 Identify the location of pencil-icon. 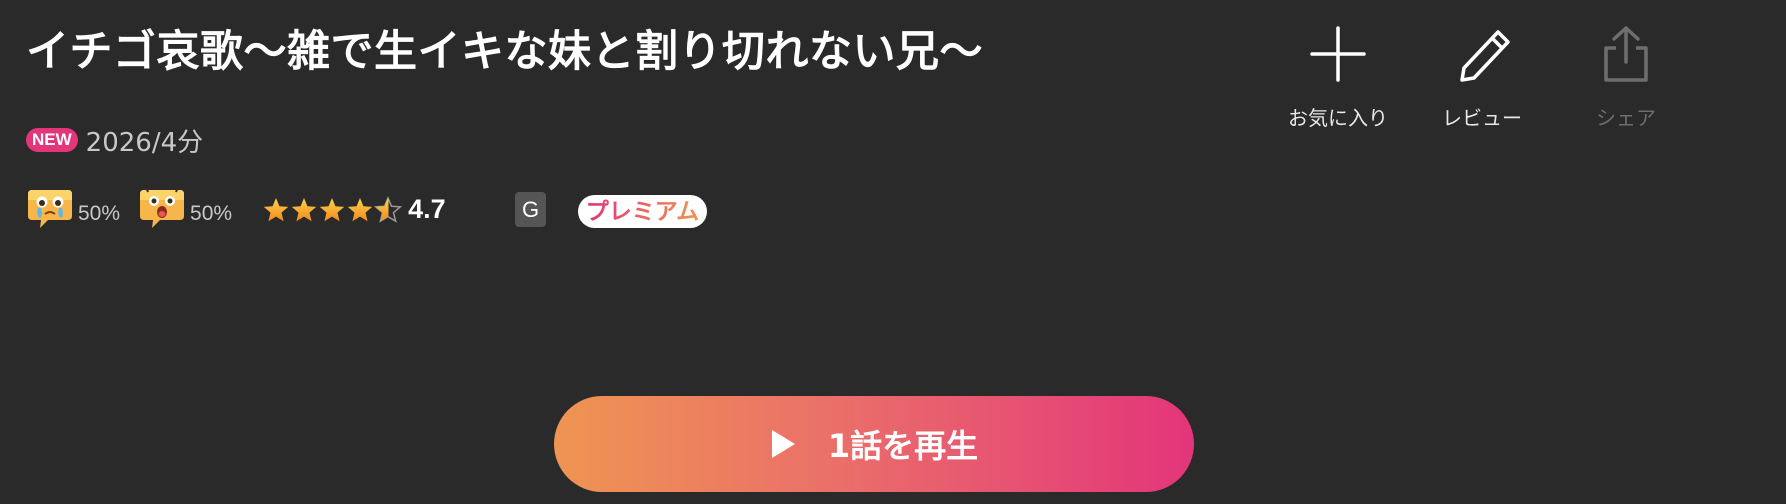
(1485, 56).